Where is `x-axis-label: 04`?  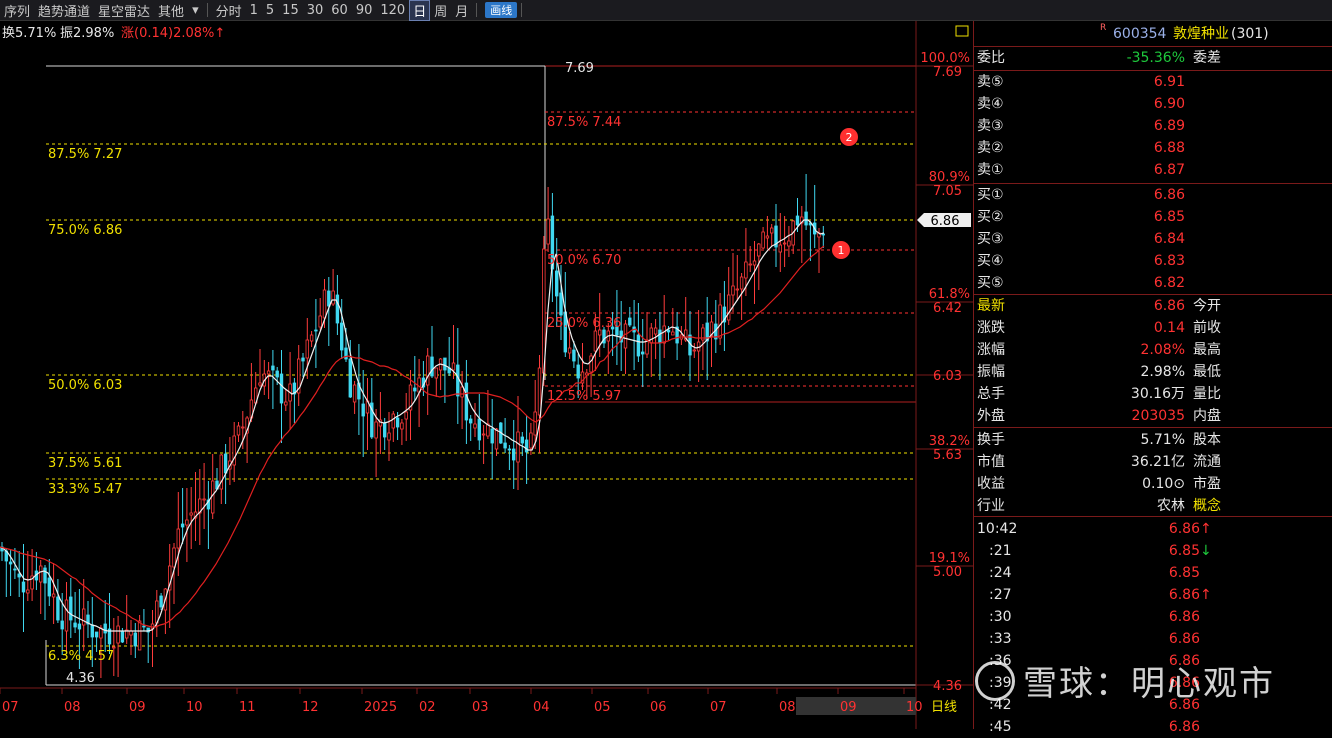 x-axis-label: 04 is located at coordinates (541, 707).